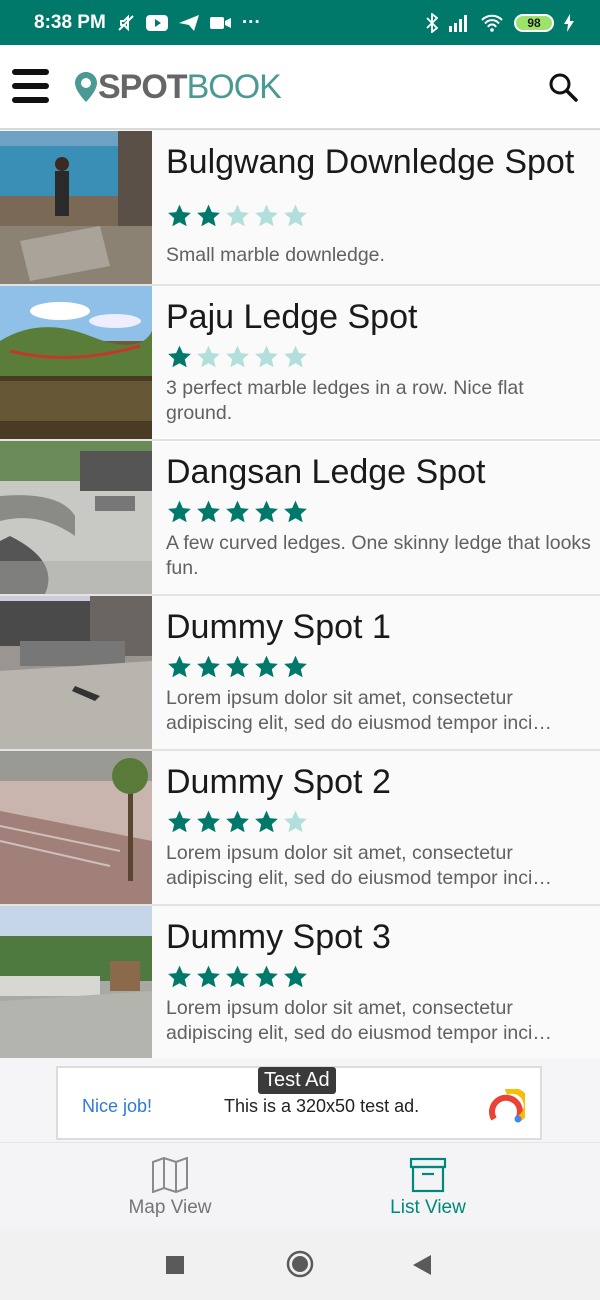 This screenshot has height=1300, width=600. What do you see at coordinates (278, 782) in the screenshot?
I see `spot-title: Dummy Spot 2` at bounding box center [278, 782].